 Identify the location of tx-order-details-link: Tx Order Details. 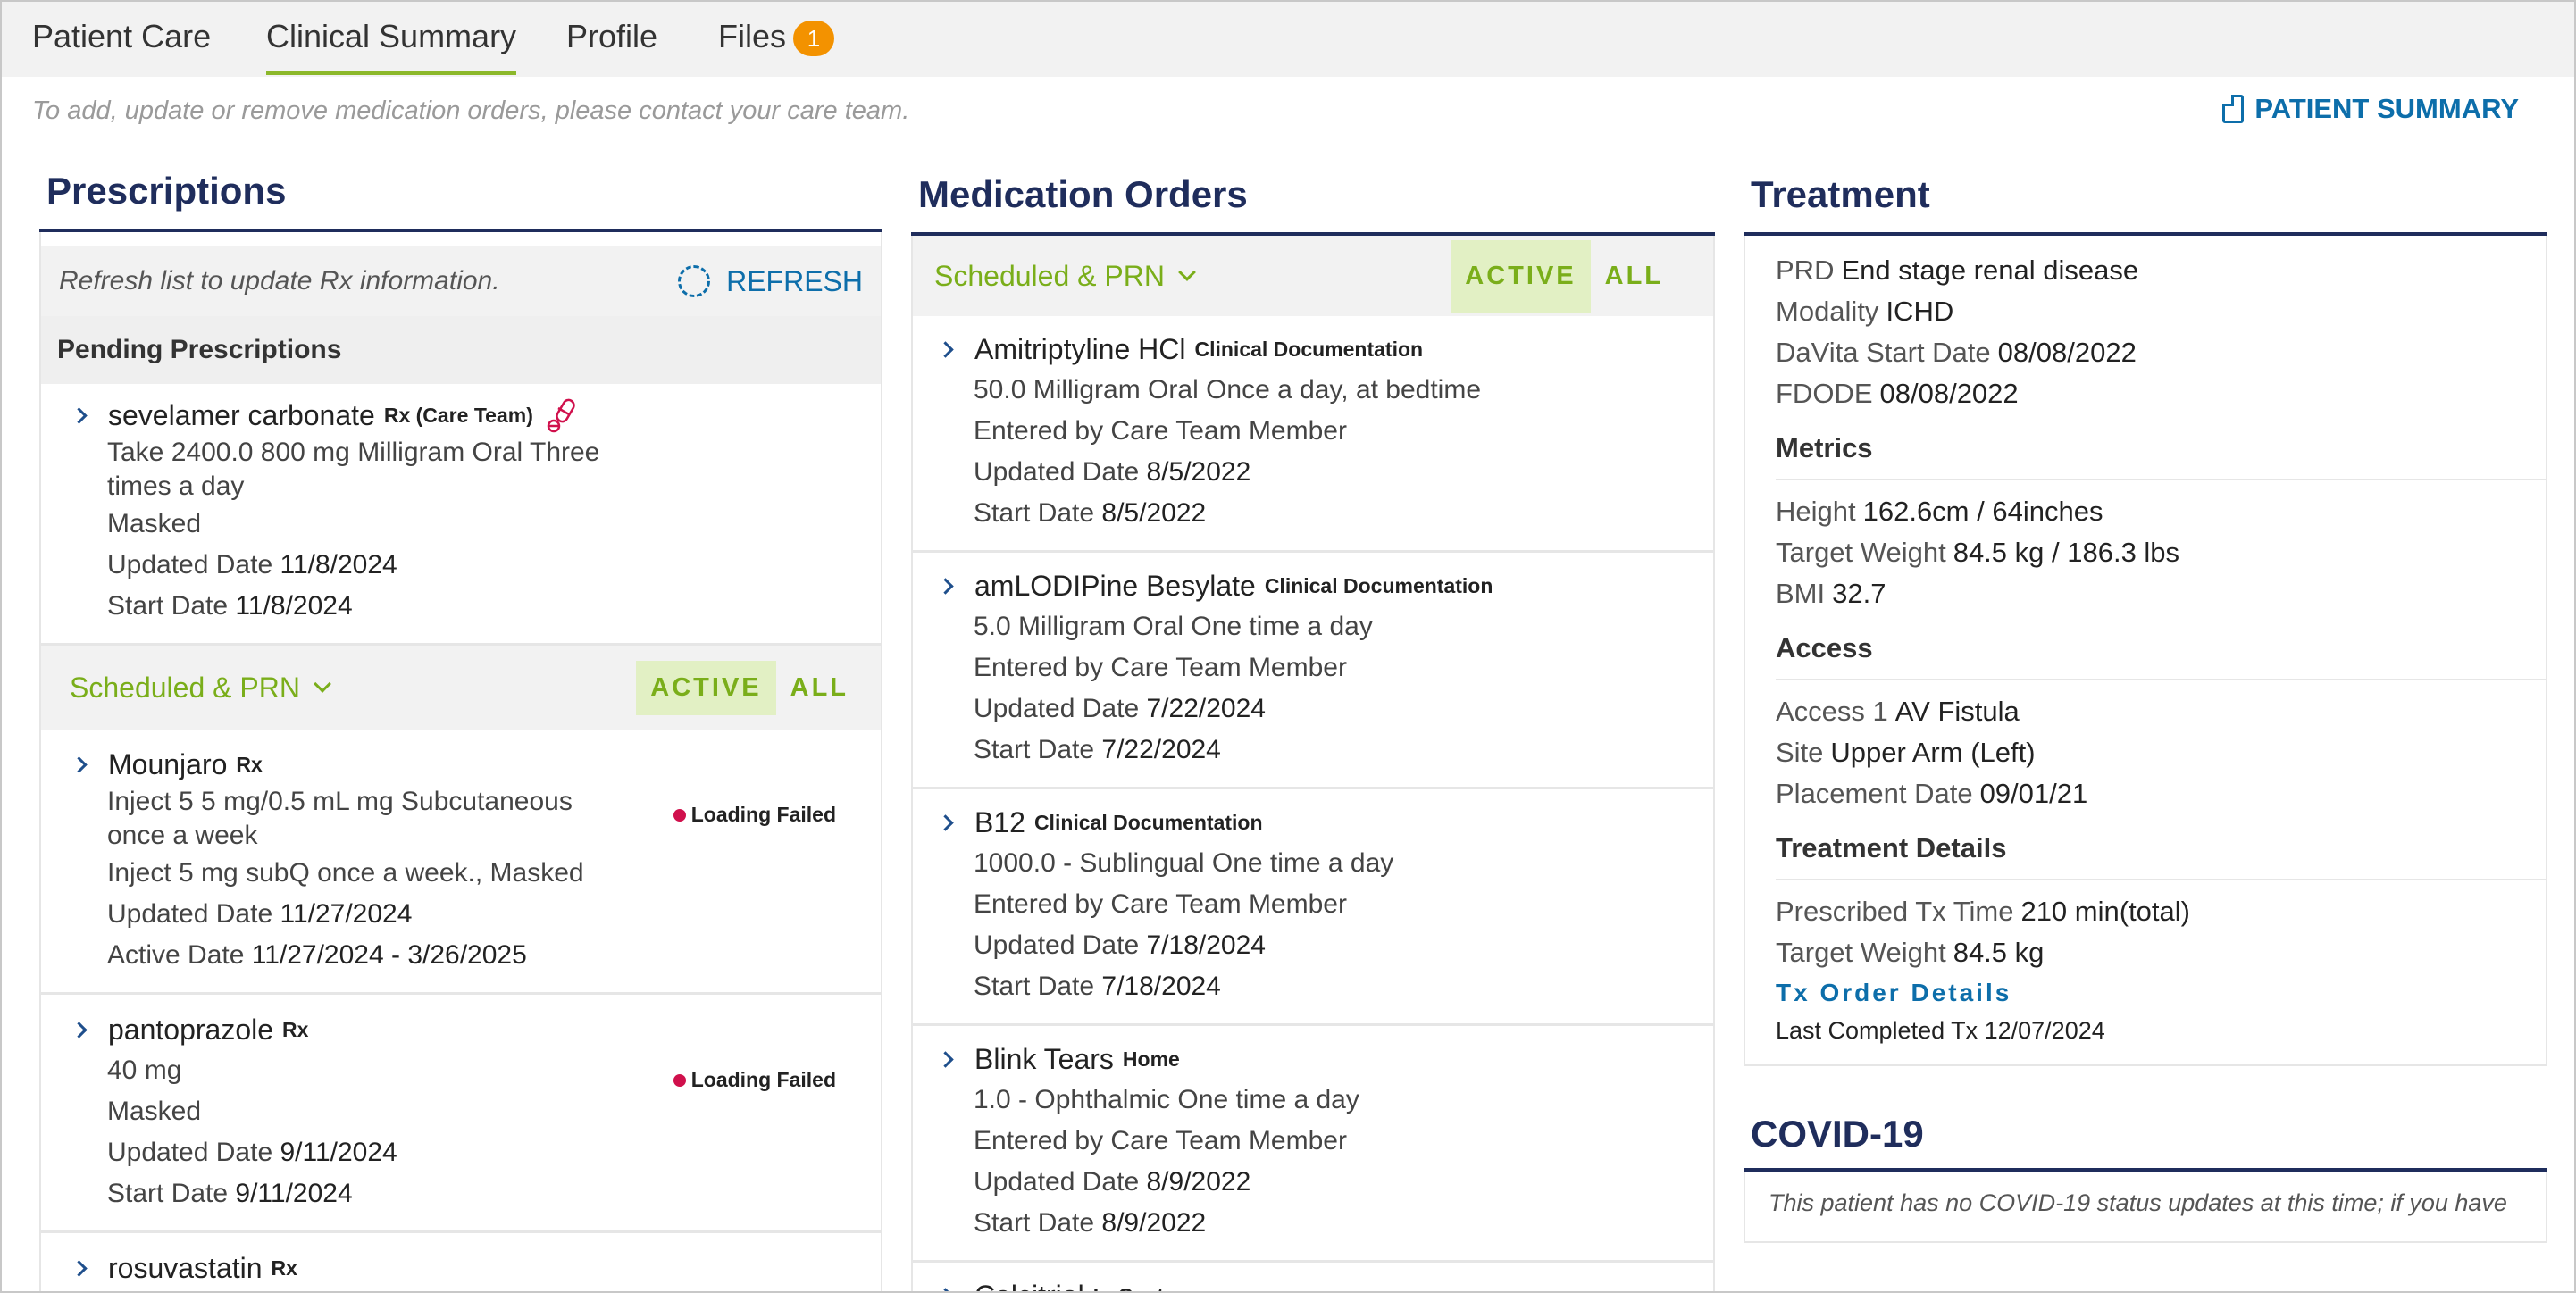
(2161, 993).